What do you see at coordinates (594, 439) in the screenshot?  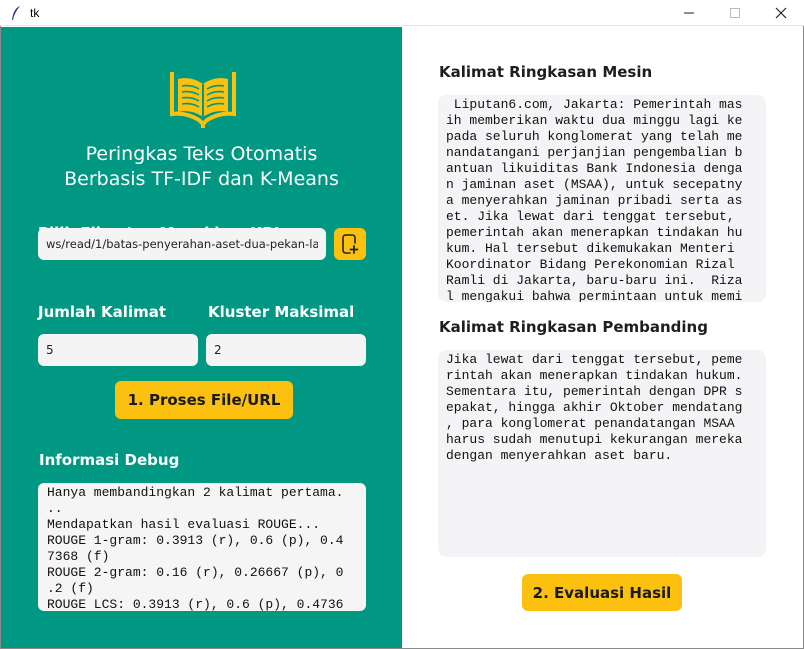 I see `reference-line: harus sudah menutupi kekurangan mereka` at bounding box center [594, 439].